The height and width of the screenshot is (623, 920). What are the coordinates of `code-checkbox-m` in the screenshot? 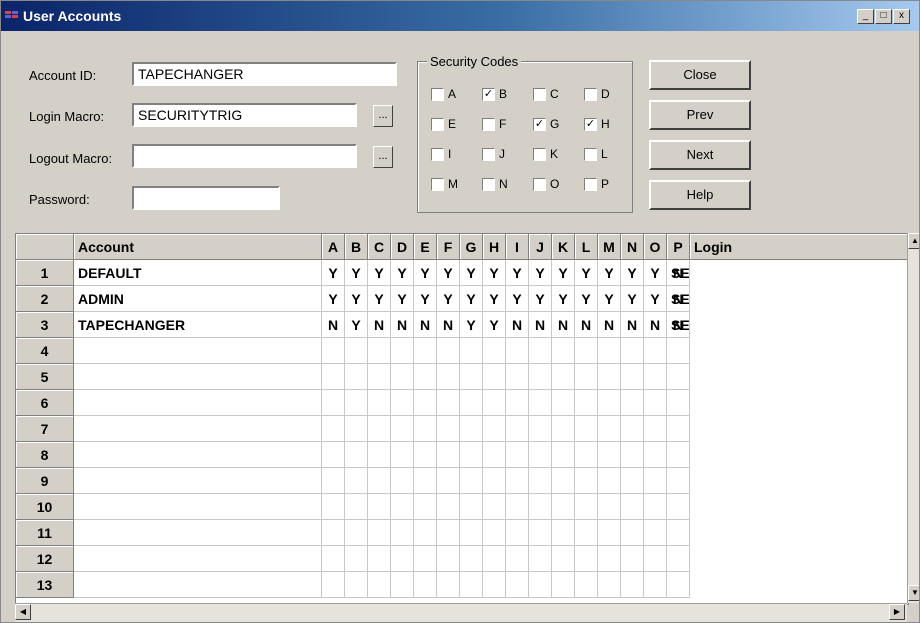 It's located at (437, 184).